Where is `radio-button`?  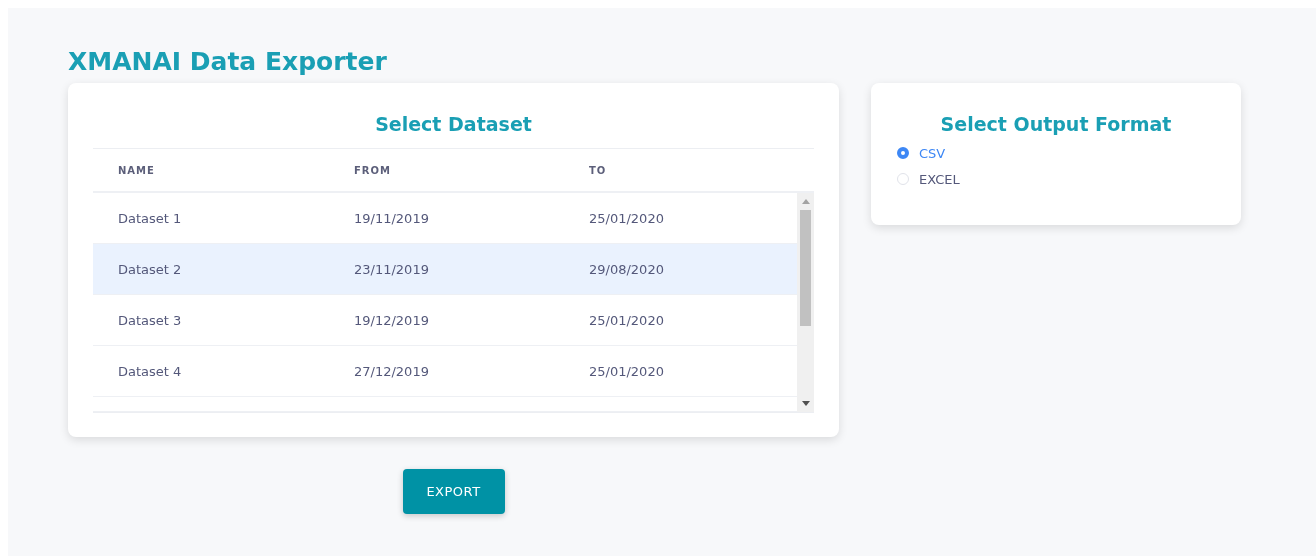 radio-button is located at coordinates (903, 153).